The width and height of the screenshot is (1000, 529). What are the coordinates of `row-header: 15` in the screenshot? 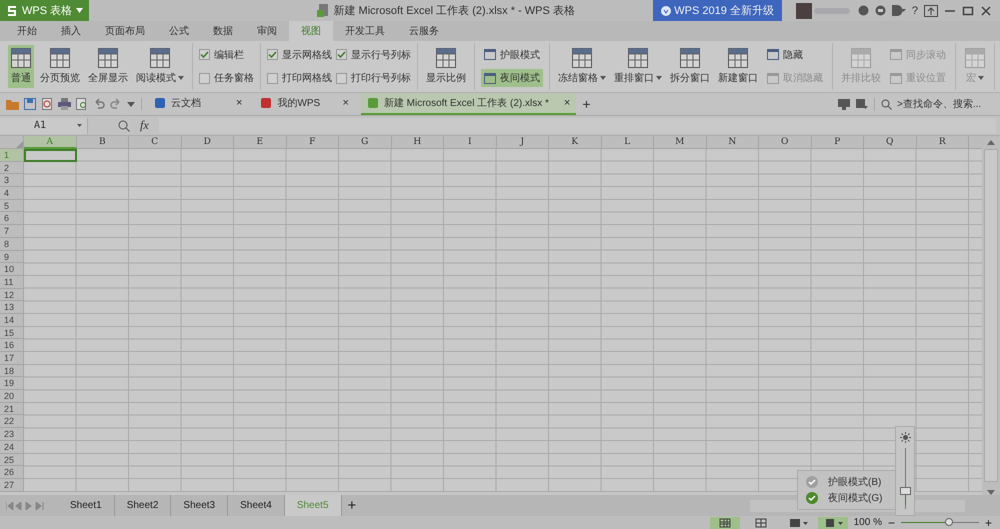 It's located at (12, 333).